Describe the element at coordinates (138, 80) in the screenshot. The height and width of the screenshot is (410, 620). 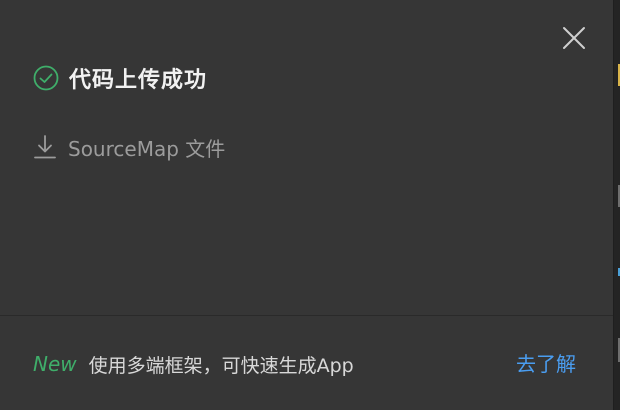
I see `dialog-title: 代码上传成功` at that location.